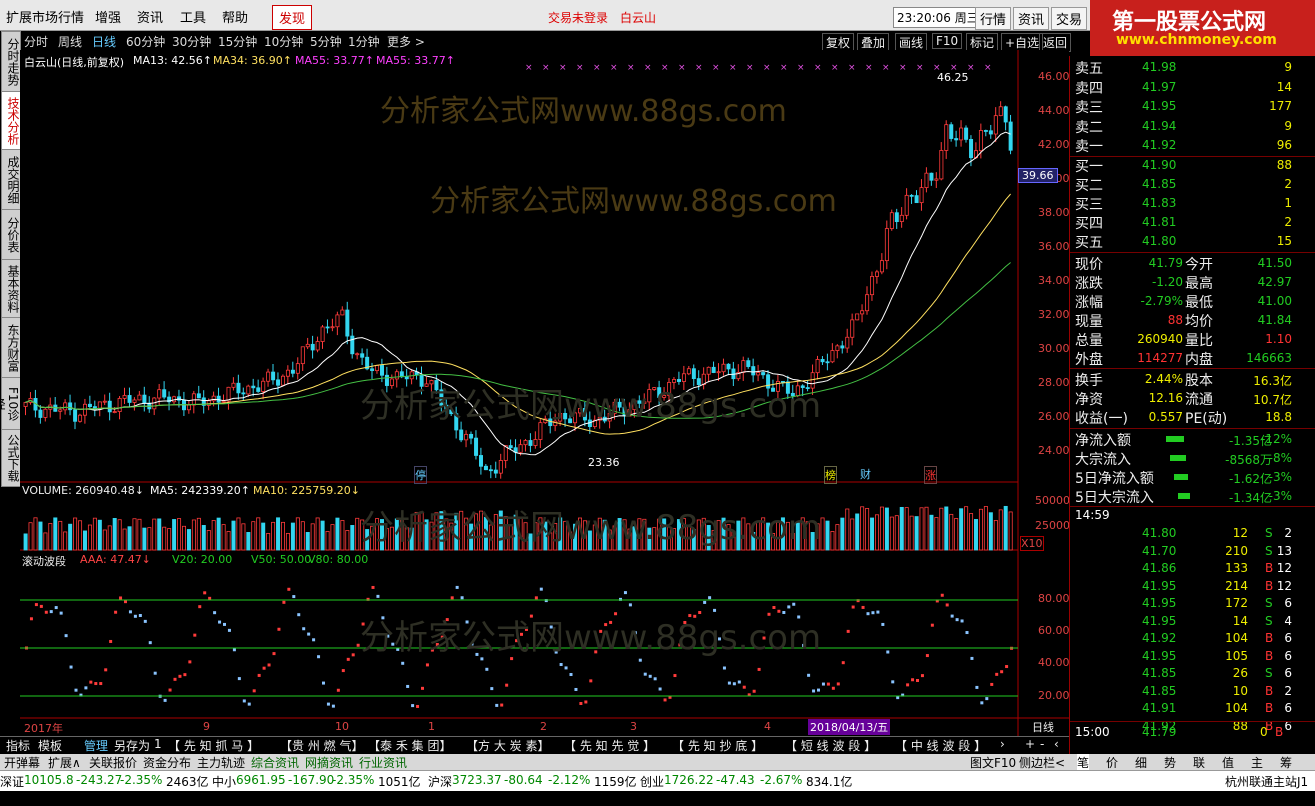 Image resolution: width=1315 pixels, height=806 pixels. What do you see at coordinates (993, 762) in the screenshot?
I see `btn-graphic-f10: 图文F10` at bounding box center [993, 762].